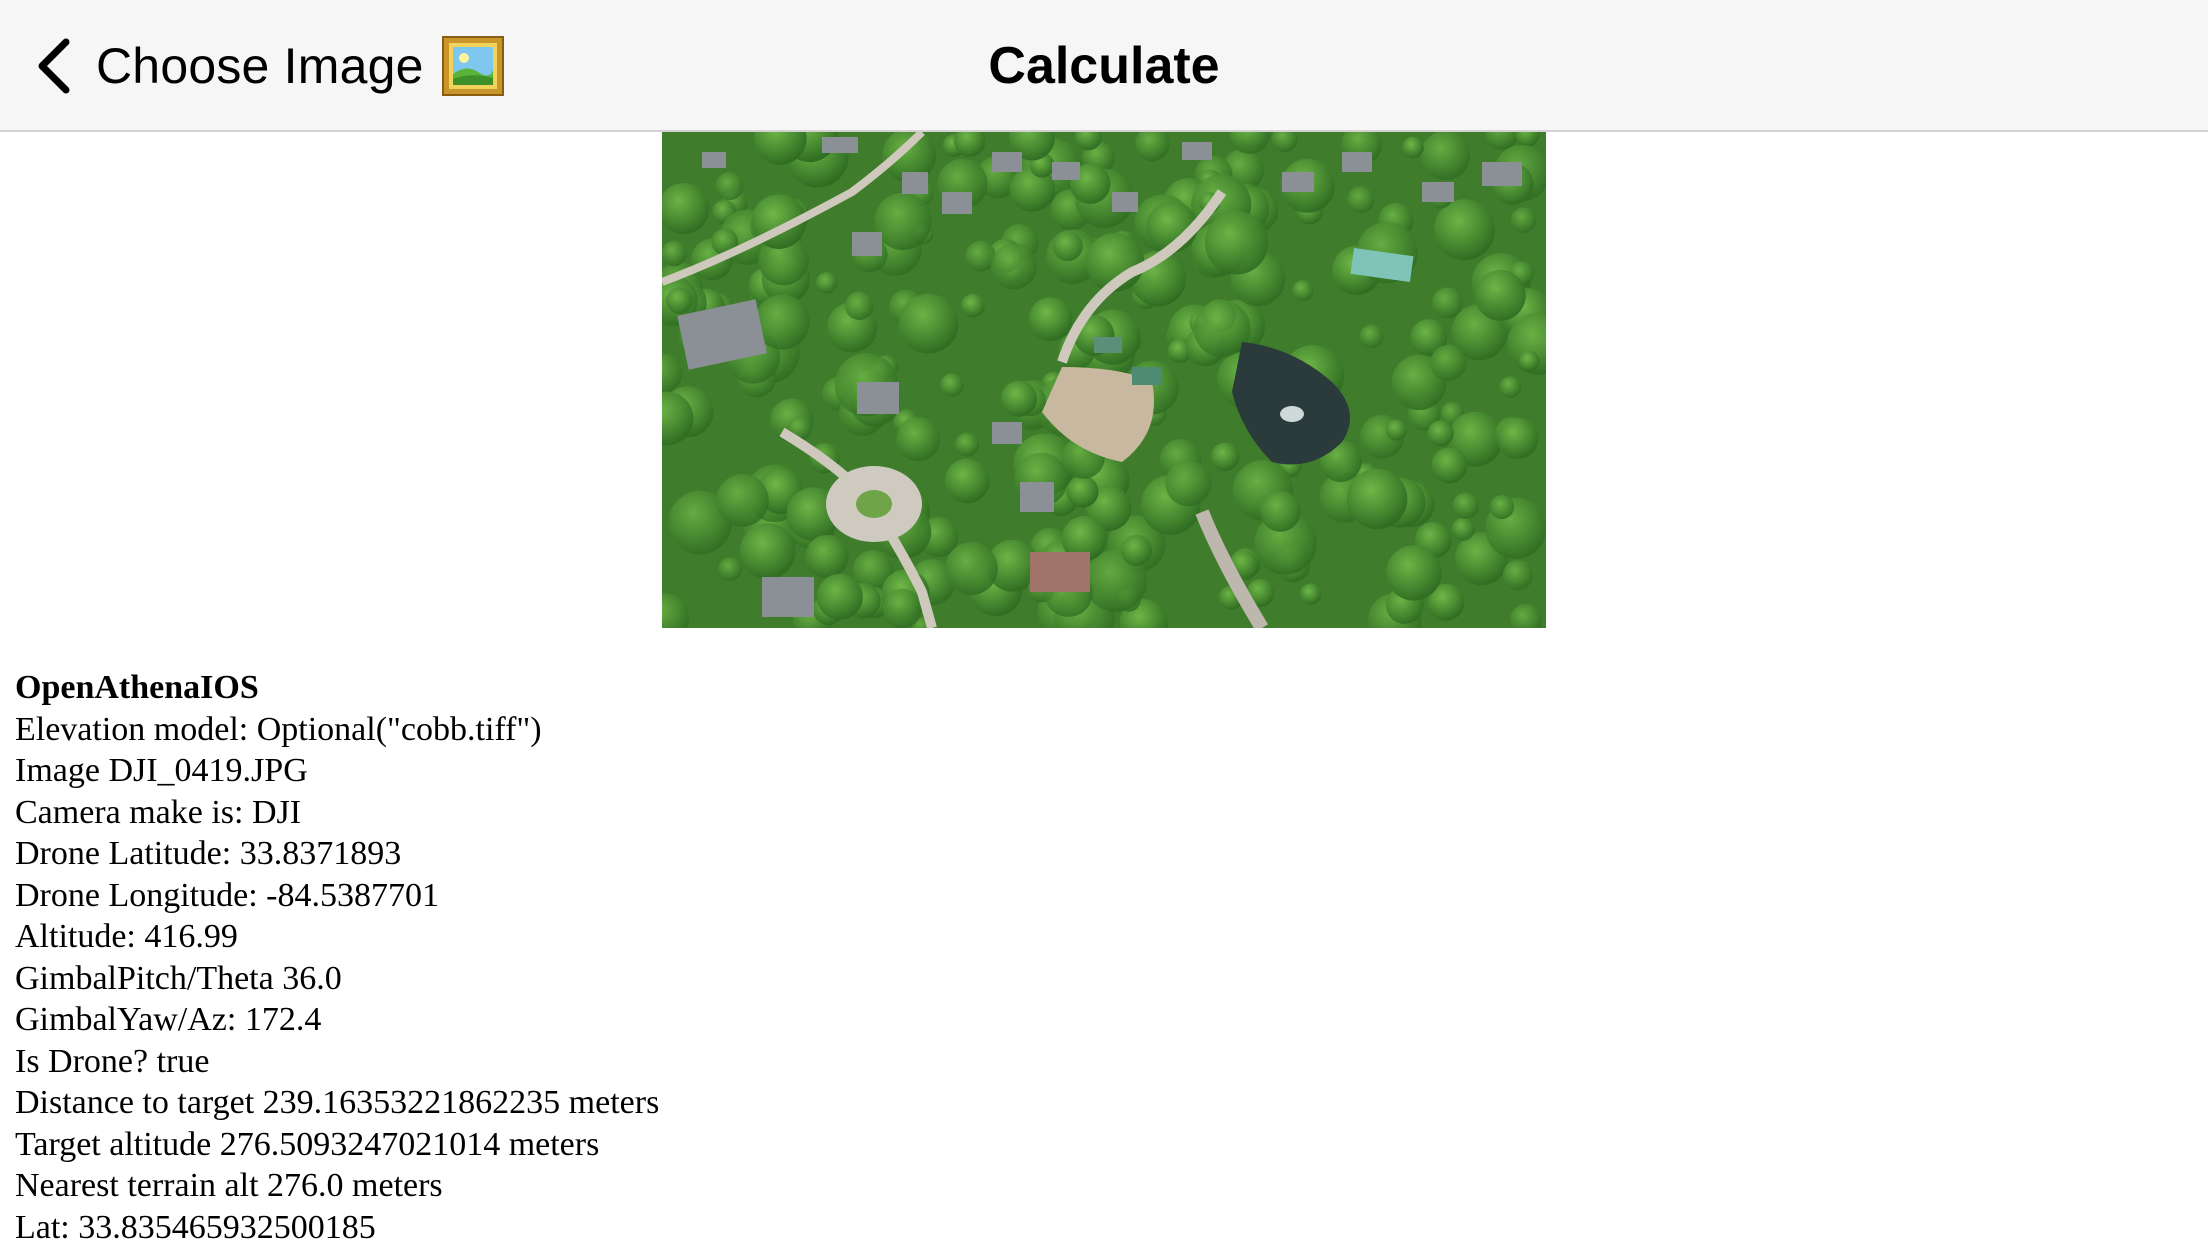 The image size is (2208, 1248). I want to click on output-line: Target altitude 276.5093247021014 meters, so click(337, 1145).